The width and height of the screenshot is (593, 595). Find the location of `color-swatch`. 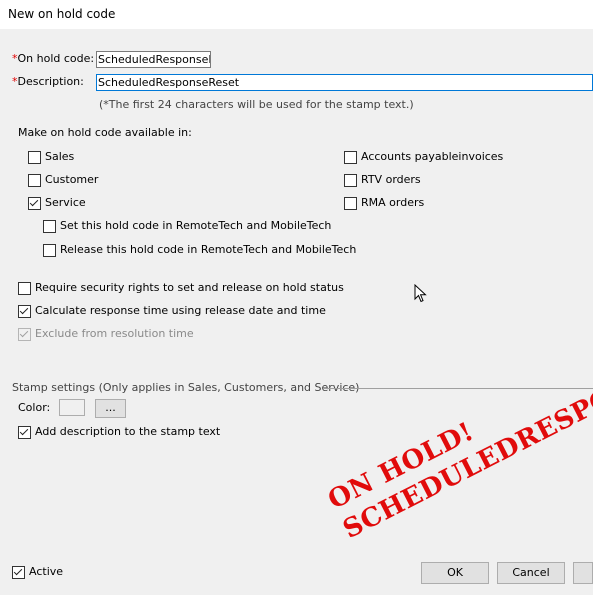

color-swatch is located at coordinates (72, 407).